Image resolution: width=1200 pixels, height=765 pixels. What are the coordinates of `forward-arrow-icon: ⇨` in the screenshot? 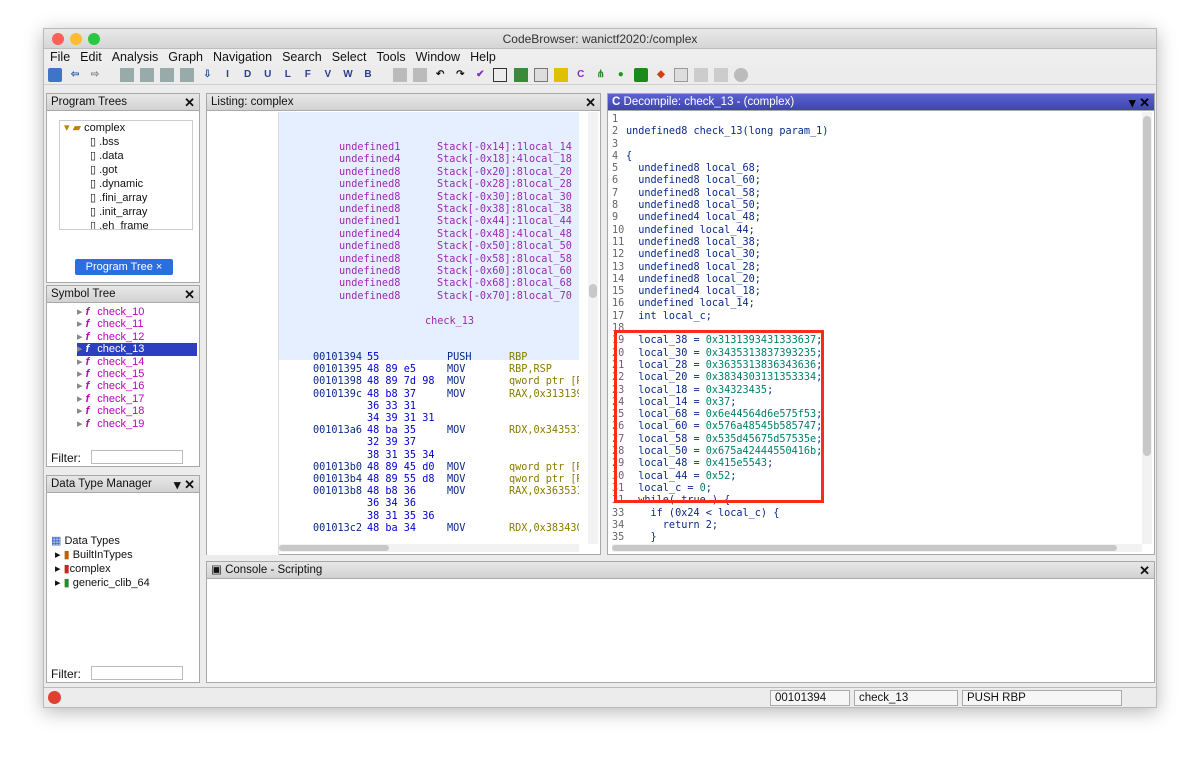 It's located at (95, 75).